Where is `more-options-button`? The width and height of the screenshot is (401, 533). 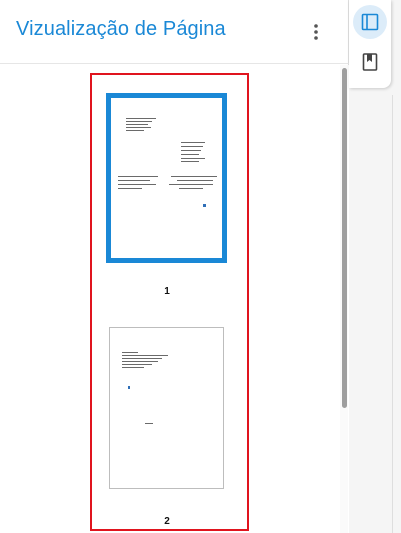
more-options-button is located at coordinates (316, 32).